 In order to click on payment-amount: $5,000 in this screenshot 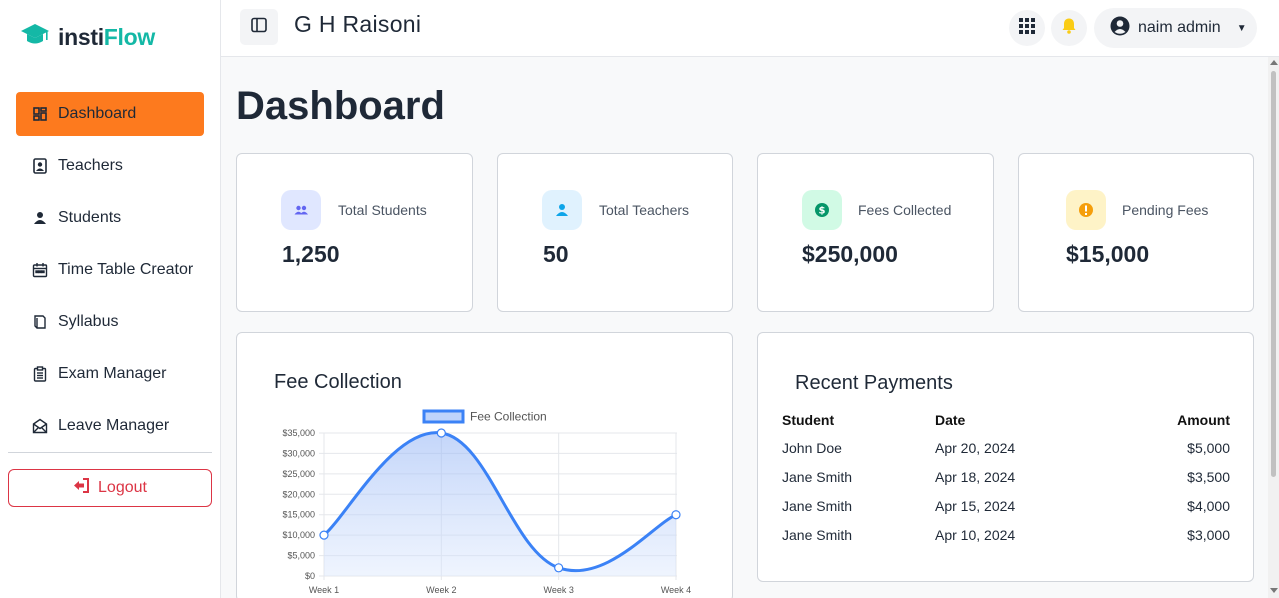, I will do `click(1208, 447)`.